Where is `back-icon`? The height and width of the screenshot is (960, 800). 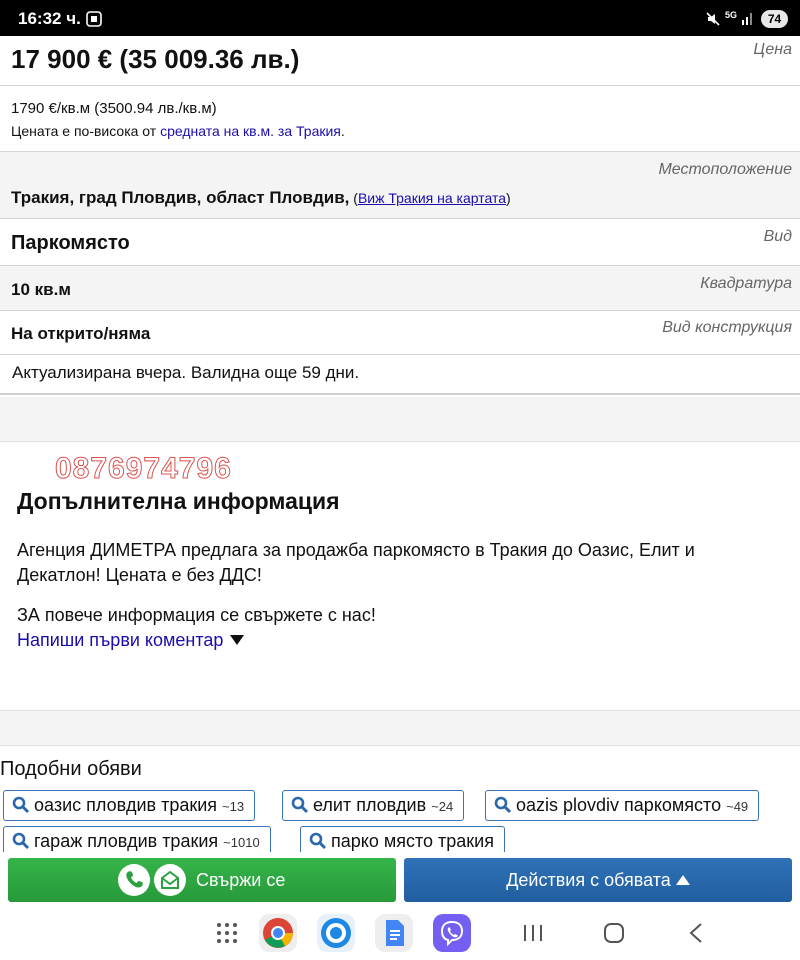
back-icon is located at coordinates (697, 935).